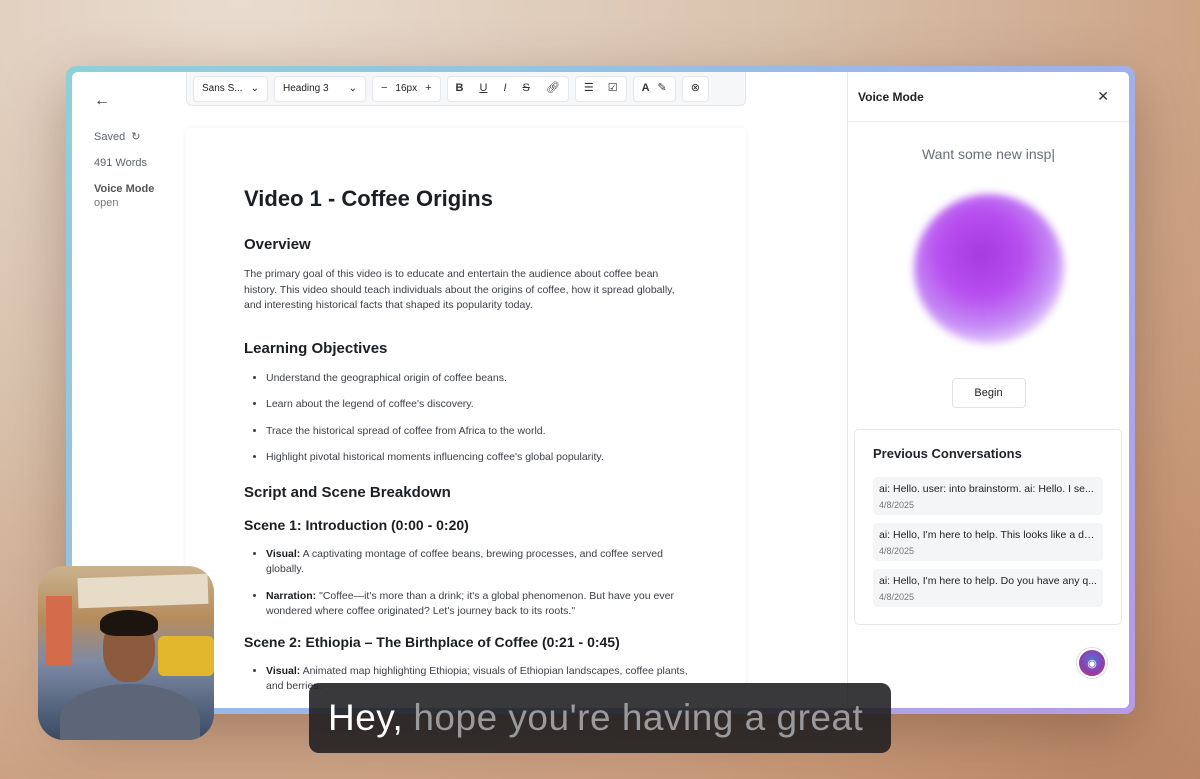 The width and height of the screenshot is (1200, 779). Describe the element at coordinates (504, 88) in the screenshot. I see `italic-button: I` at that location.